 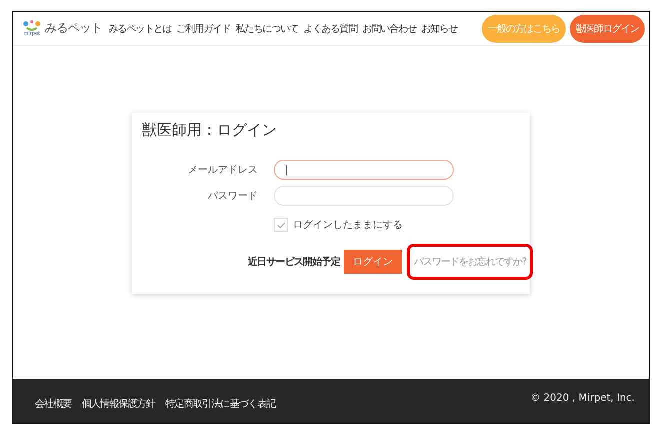 What do you see at coordinates (389, 29) in the screenshot?
I see `nav-link: お問い合わせ` at bounding box center [389, 29].